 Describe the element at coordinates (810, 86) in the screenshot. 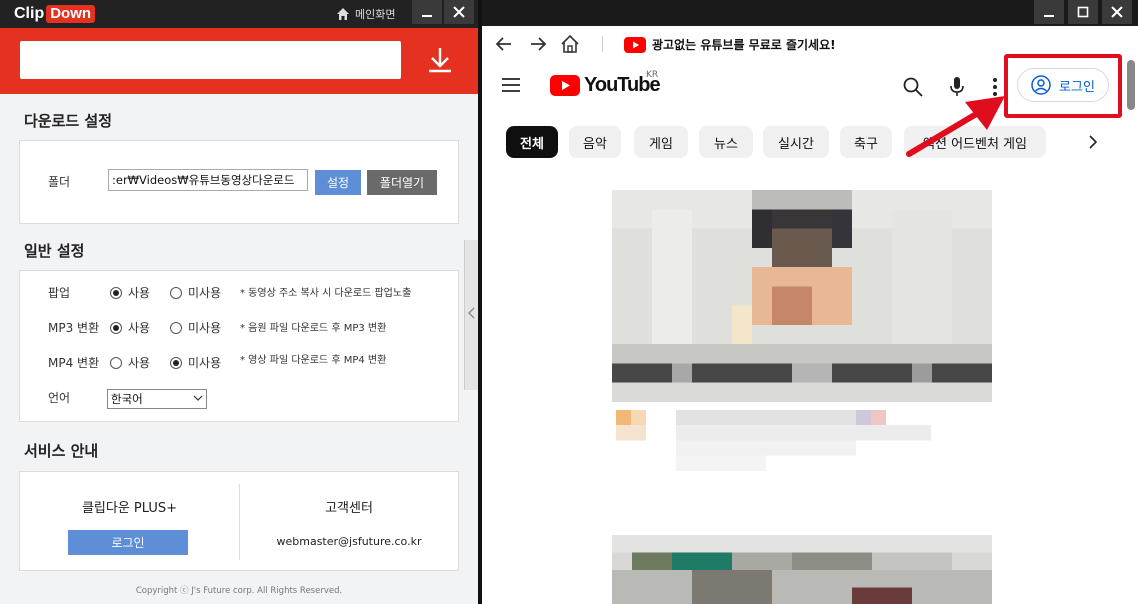

I see `youtube-header: YouTube KR 로그인` at that location.